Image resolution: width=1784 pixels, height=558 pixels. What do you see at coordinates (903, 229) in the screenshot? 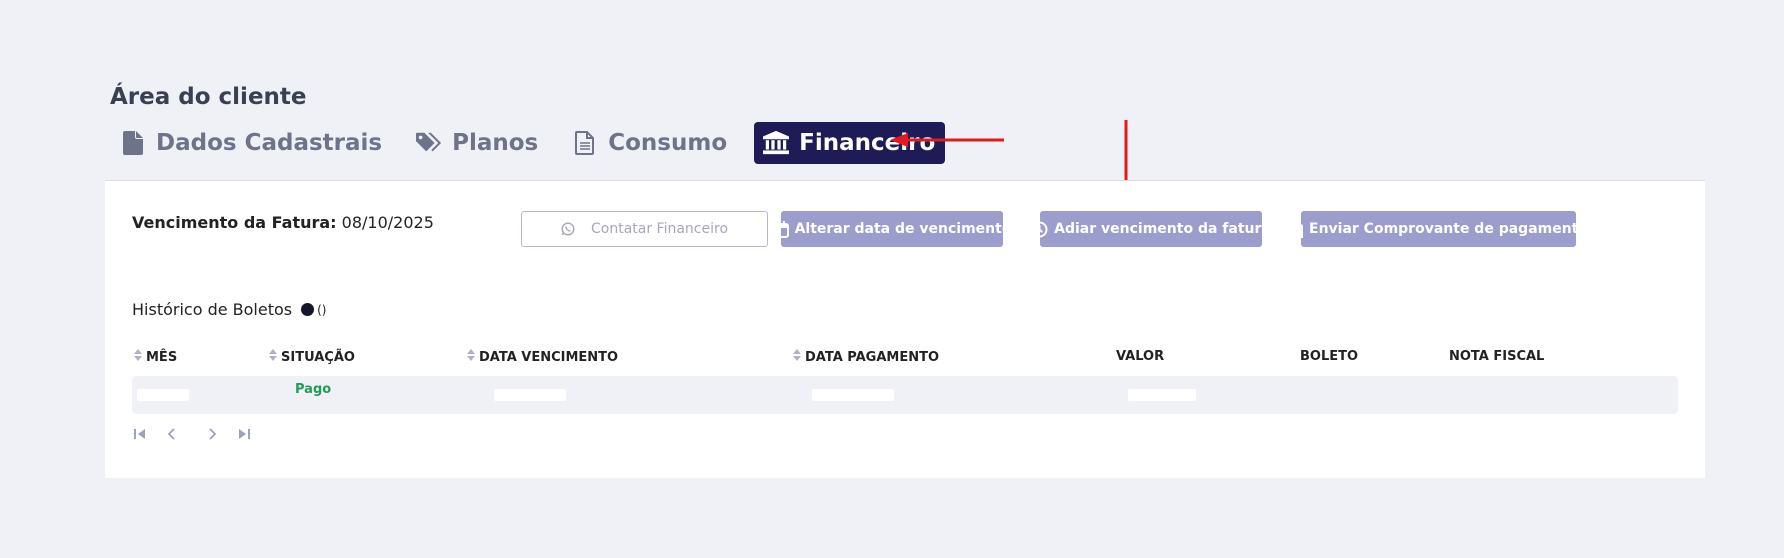
I see `change-due-date-label: Alterar data de vencimento` at bounding box center [903, 229].